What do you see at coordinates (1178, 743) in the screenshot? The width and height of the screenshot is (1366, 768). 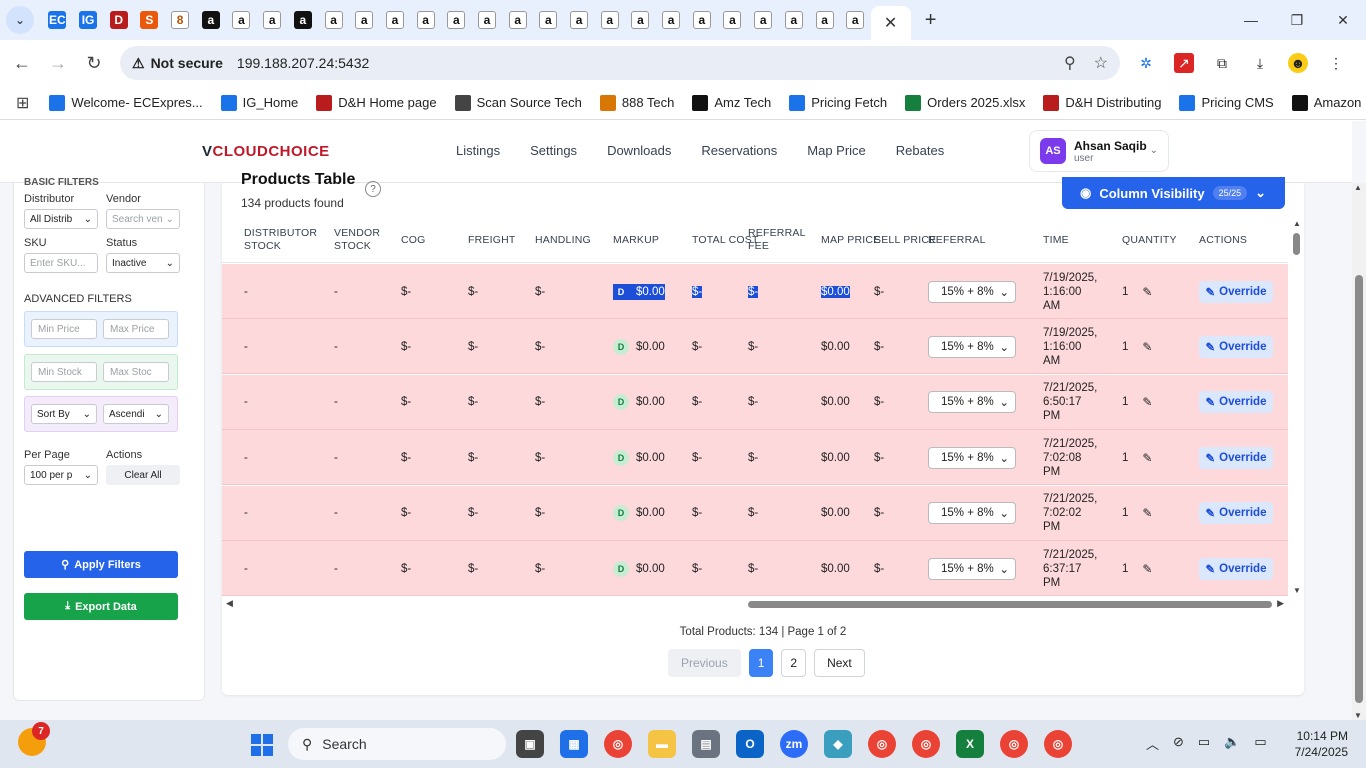 I see `network-icon: ⊘` at bounding box center [1178, 743].